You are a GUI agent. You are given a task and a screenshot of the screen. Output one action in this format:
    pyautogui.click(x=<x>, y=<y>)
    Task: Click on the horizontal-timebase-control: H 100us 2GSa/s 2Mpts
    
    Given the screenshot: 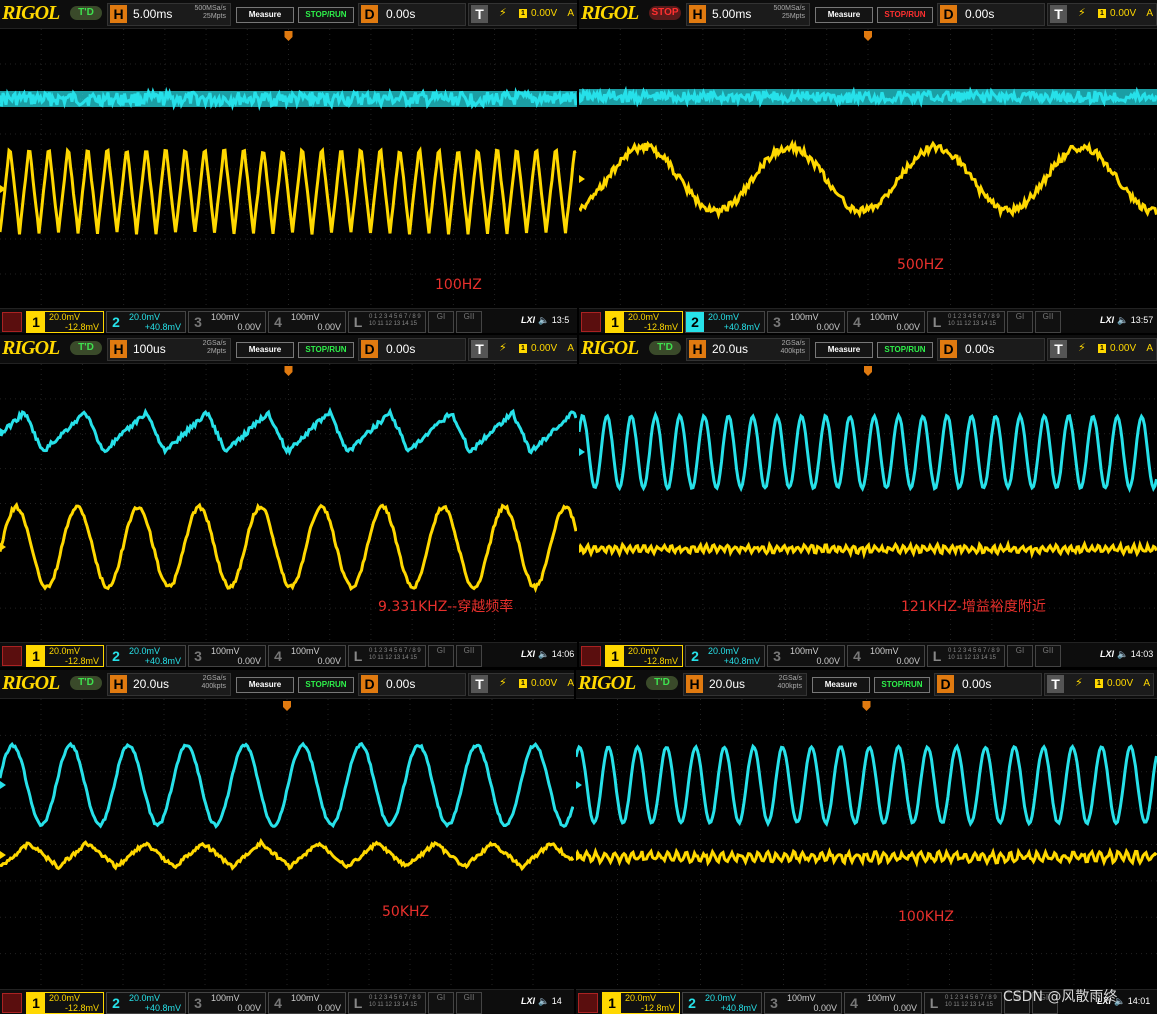 What is the action you would take?
    pyautogui.click(x=169, y=349)
    